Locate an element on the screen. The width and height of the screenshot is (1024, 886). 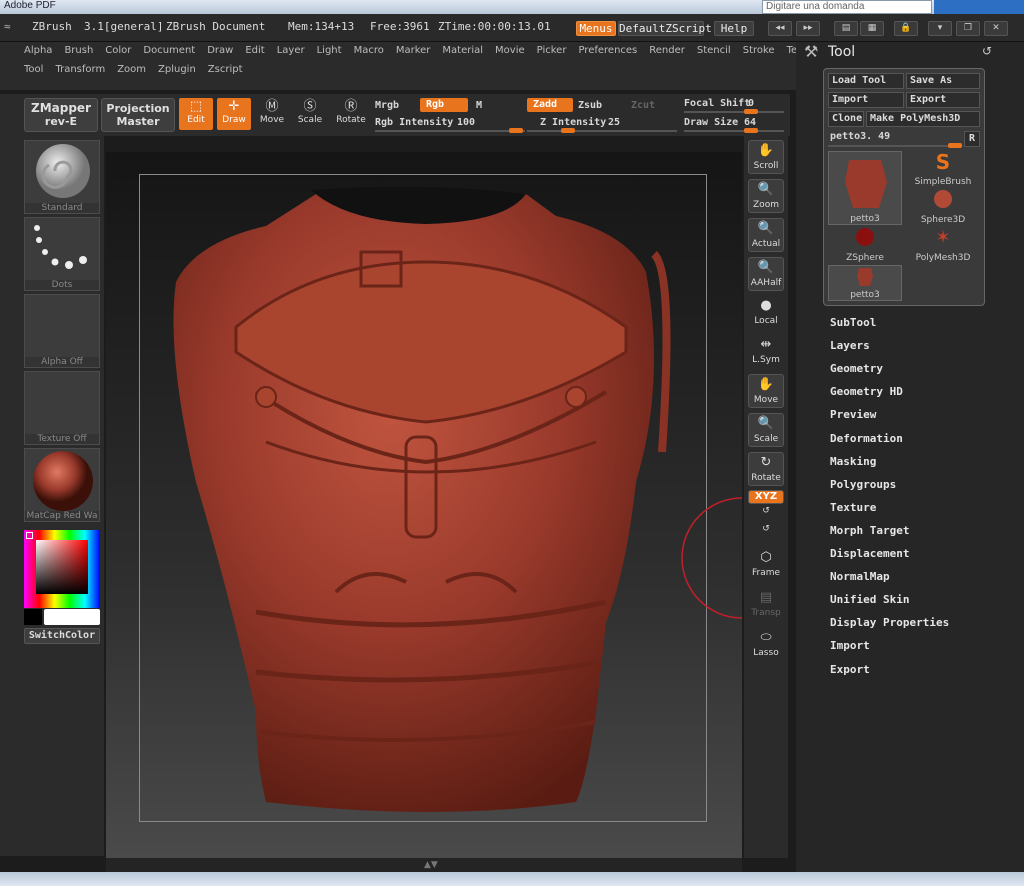
canvas-scroll-bar: ▲▼ is located at coordinates (424, 865).